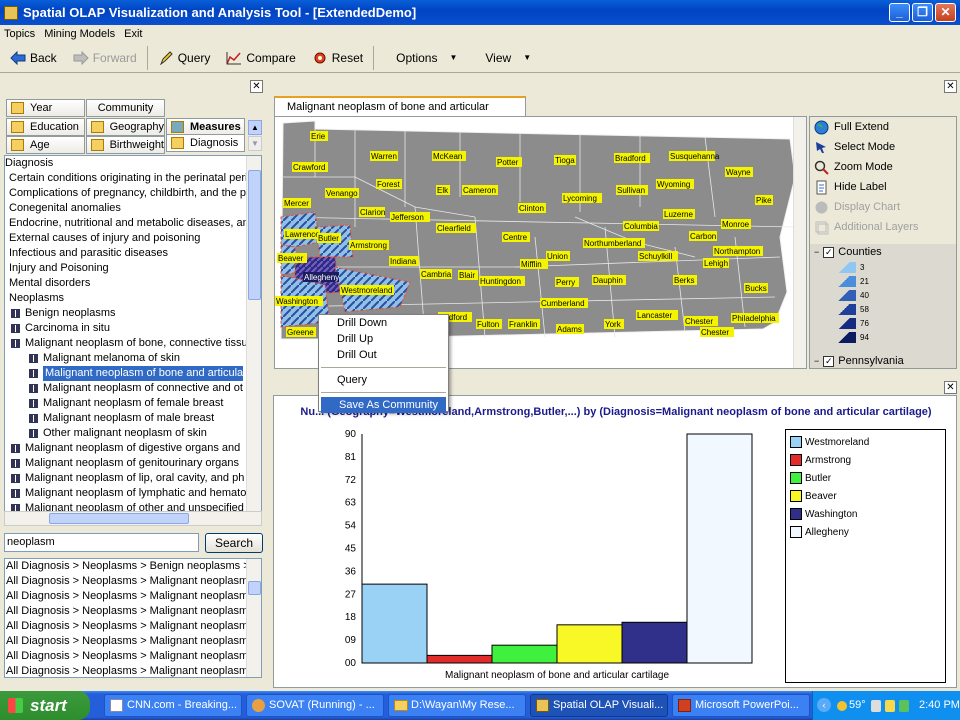 This screenshot has width=960, height=720. Describe the element at coordinates (883, 307) in the screenshot. I see `counties-class-legend: 3 21 40 58 76 94` at that location.